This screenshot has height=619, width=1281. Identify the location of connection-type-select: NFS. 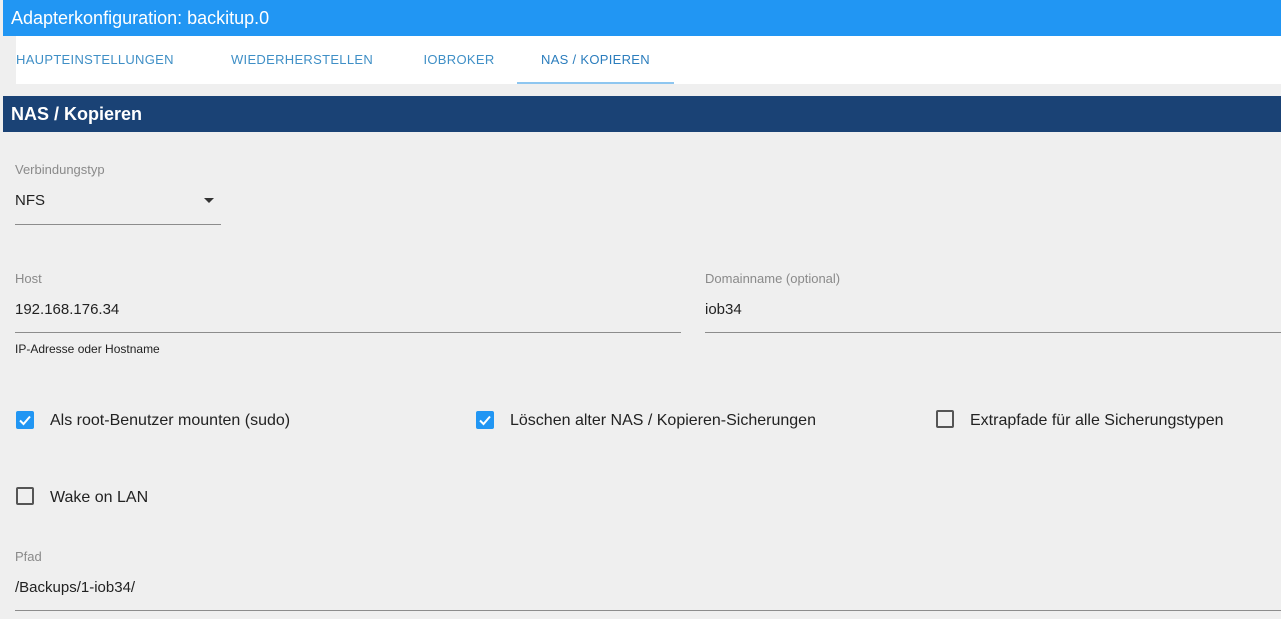
(118, 205).